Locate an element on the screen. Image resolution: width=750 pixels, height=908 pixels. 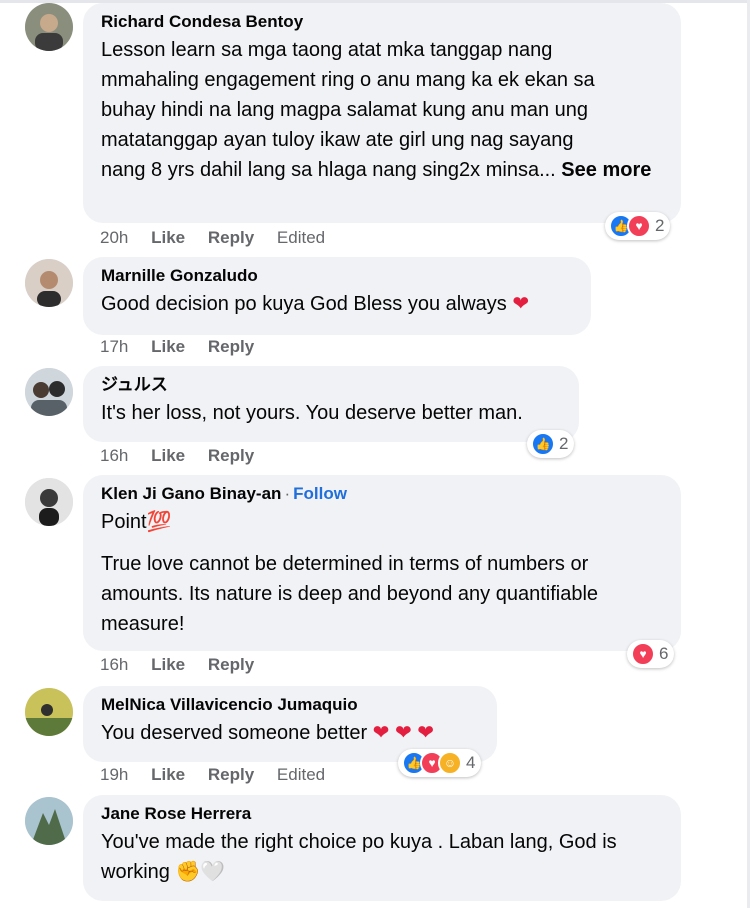
comment-actions: 20h Like Reply Edited is located at coordinates (221, 238).